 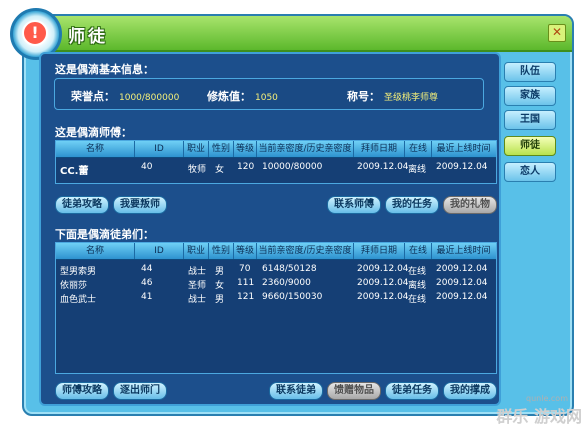 What do you see at coordinates (74, 171) in the screenshot?
I see `master-name: CC.蕾` at bounding box center [74, 171].